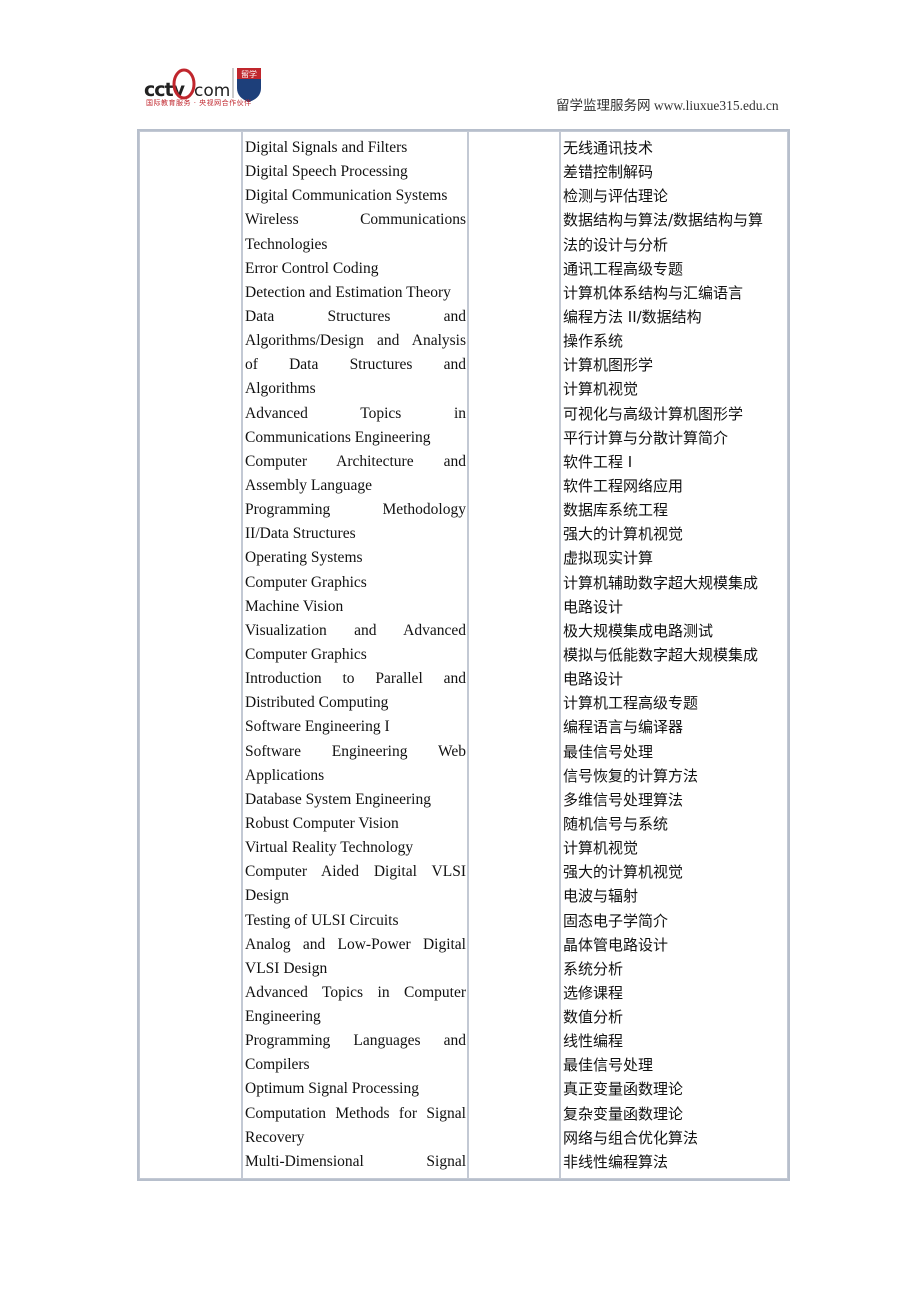 The image size is (920, 1302). I want to click on english-course-line: Detection and Estimation Theory, so click(348, 292).